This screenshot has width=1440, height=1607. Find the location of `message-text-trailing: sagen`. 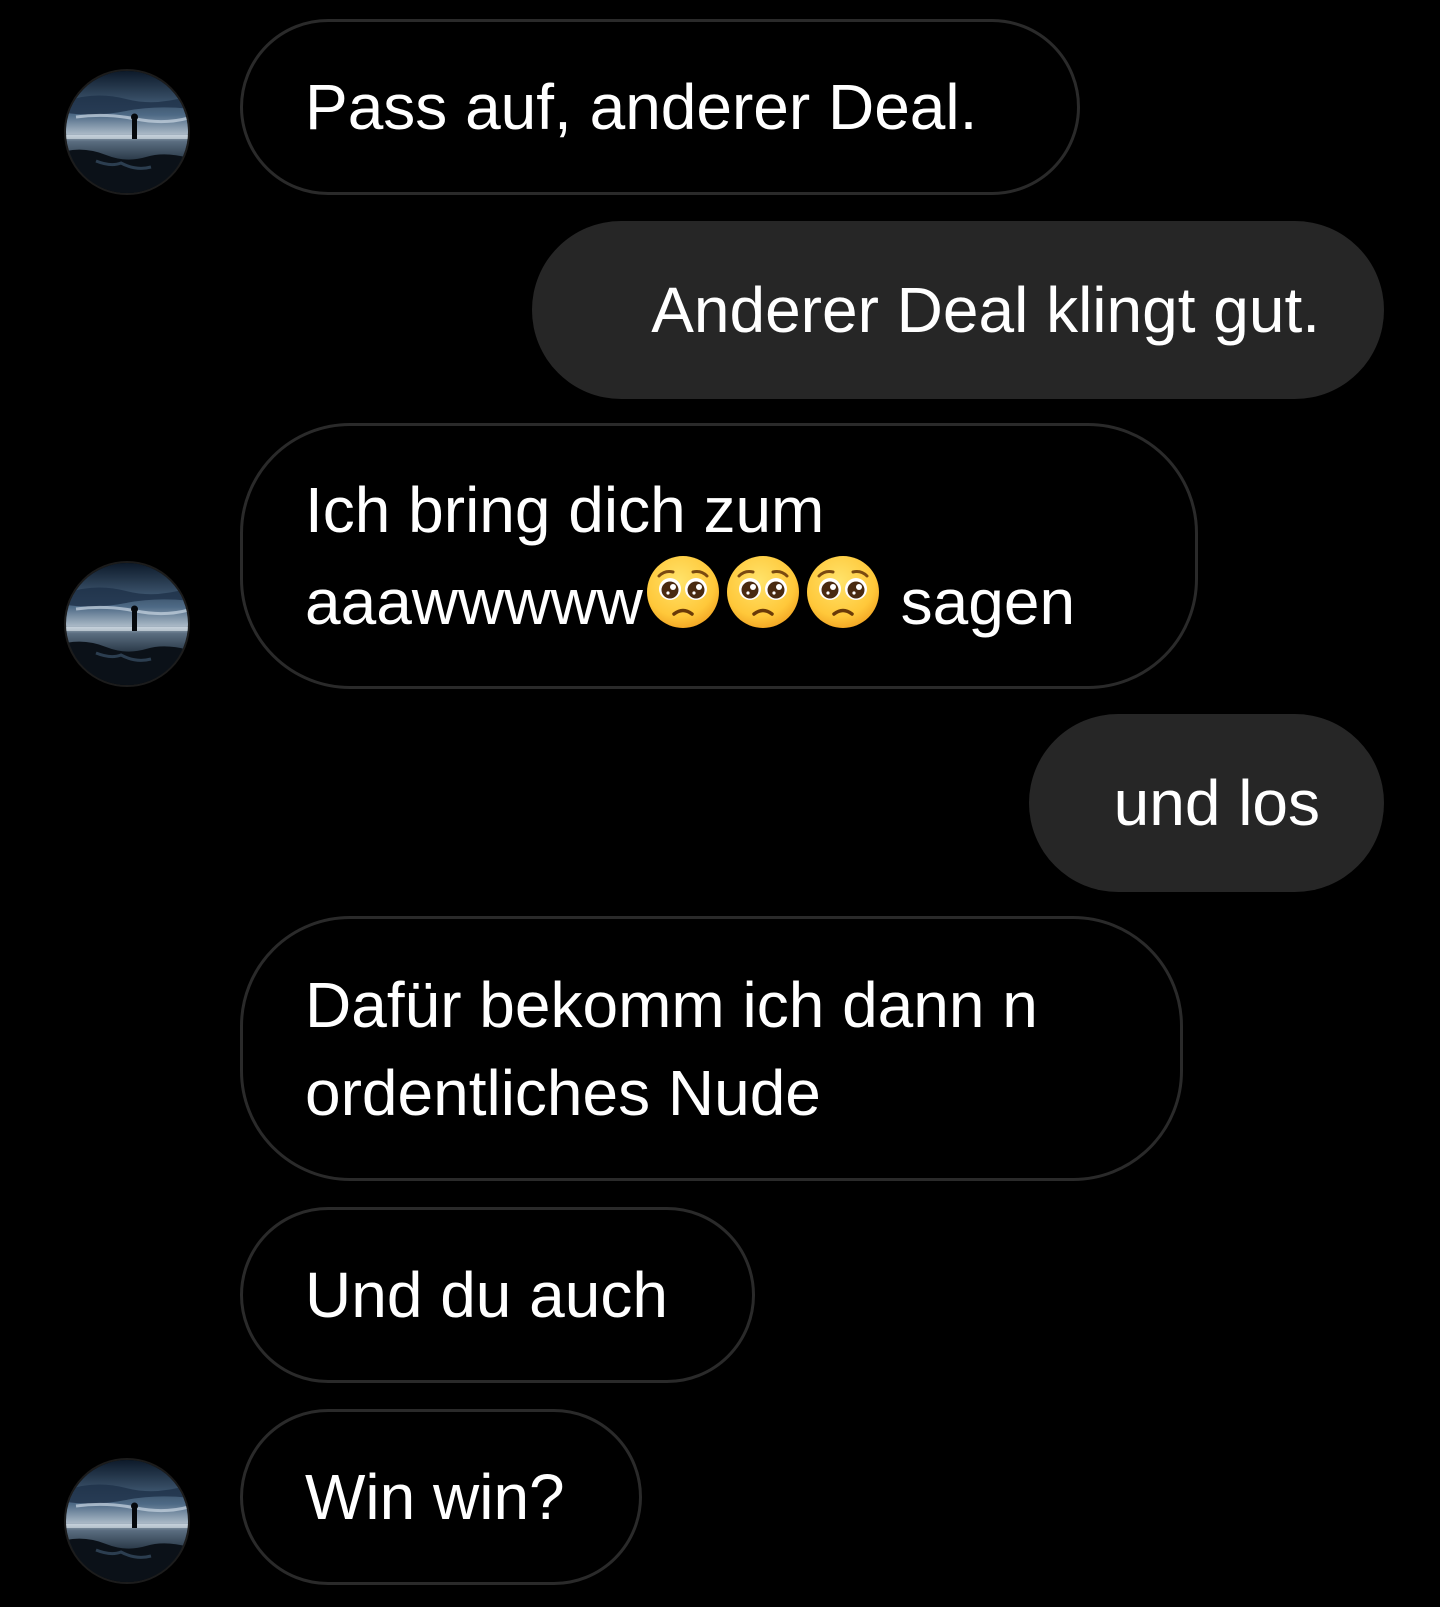

message-text-trailing: sagen is located at coordinates (979, 602).